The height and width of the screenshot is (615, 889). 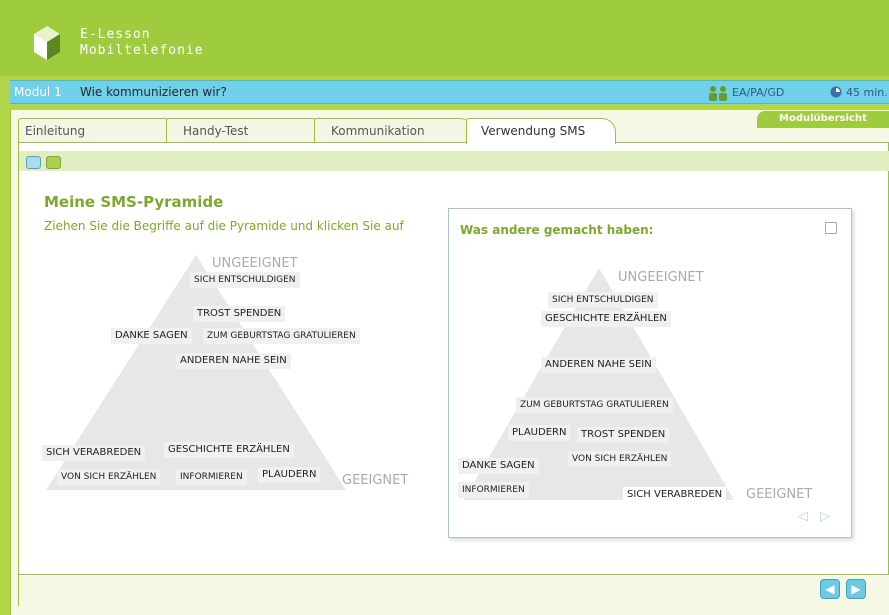 I want to click on tab-kommunikation: Kommunikation, so click(x=394, y=130).